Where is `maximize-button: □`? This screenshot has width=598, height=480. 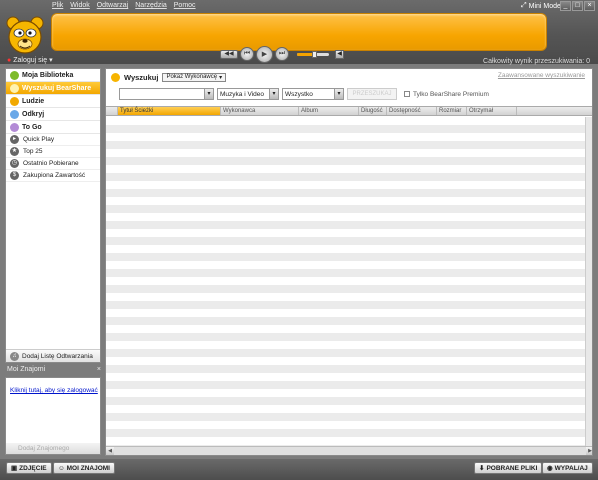
maximize-button: □ is located at coordinates (577, 6).